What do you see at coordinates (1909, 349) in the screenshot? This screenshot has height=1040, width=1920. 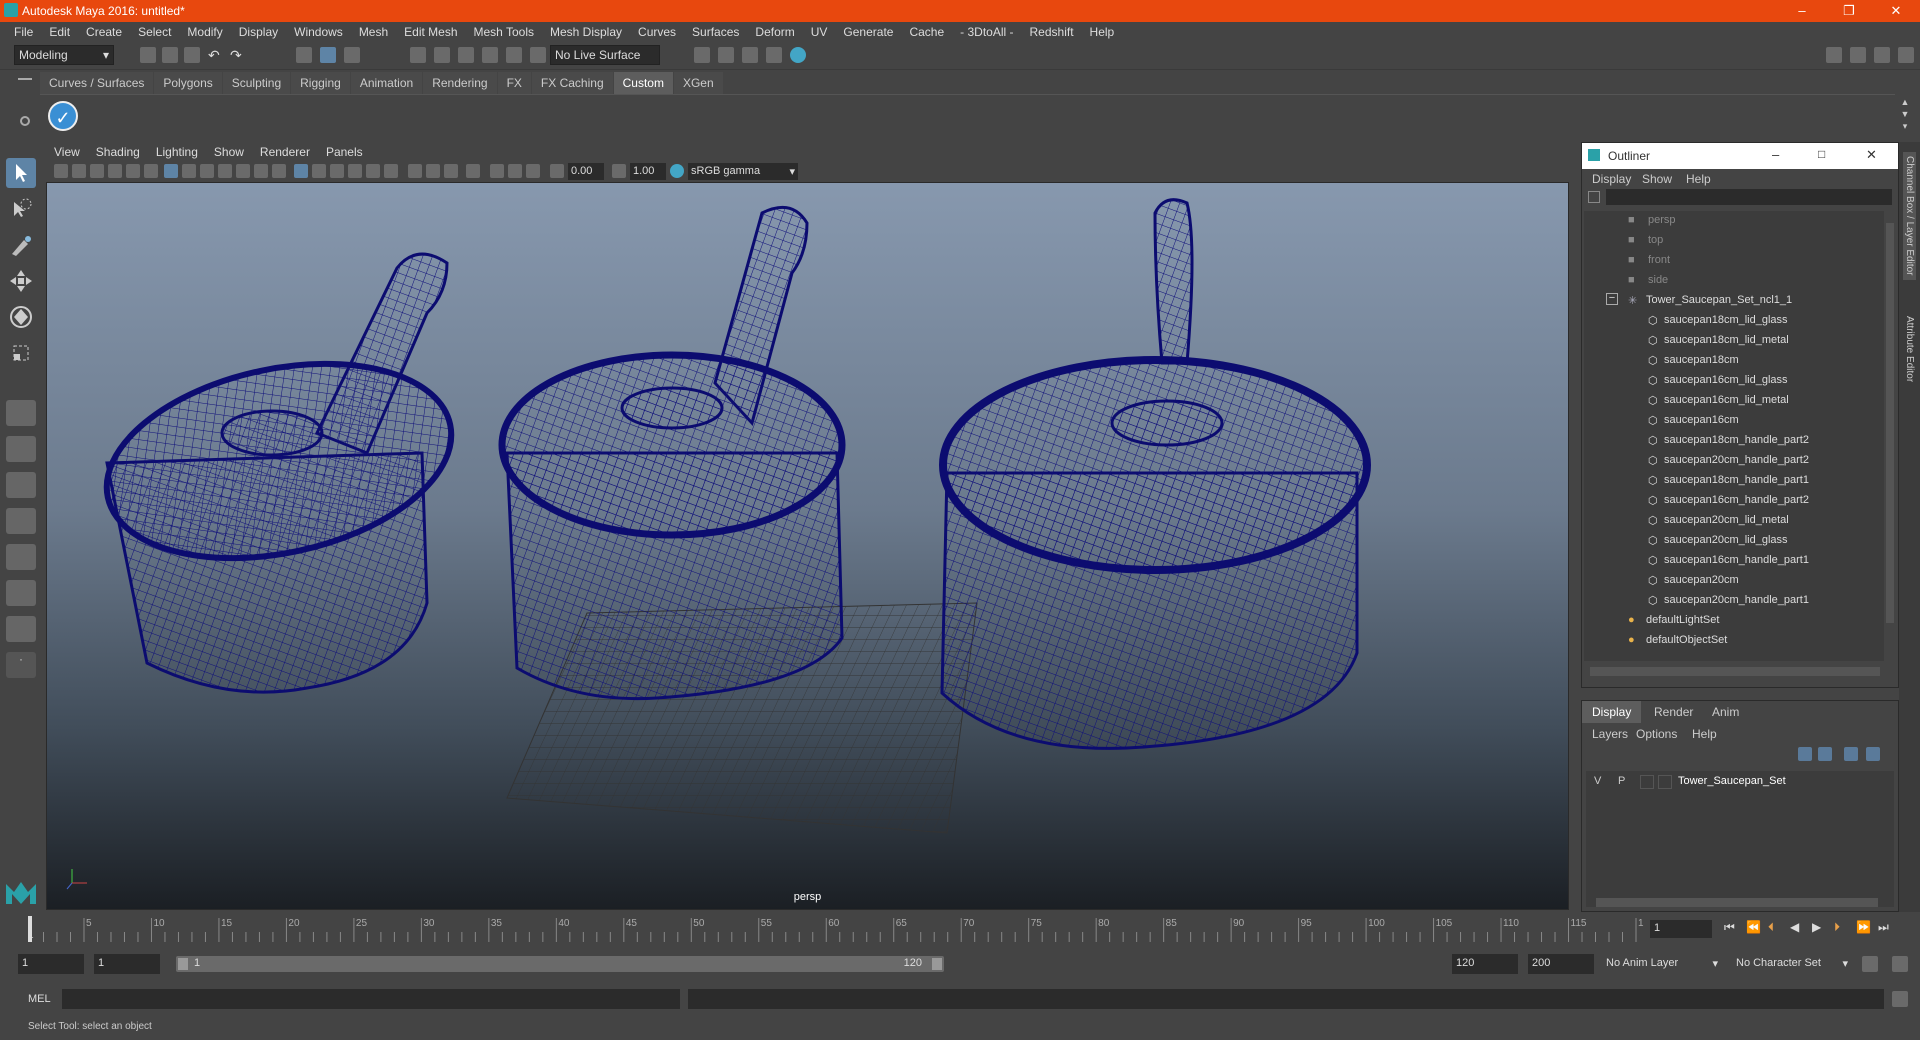 I see `tab-attribute-editor: Attribute Editor` at bounding box center [1909, 349].